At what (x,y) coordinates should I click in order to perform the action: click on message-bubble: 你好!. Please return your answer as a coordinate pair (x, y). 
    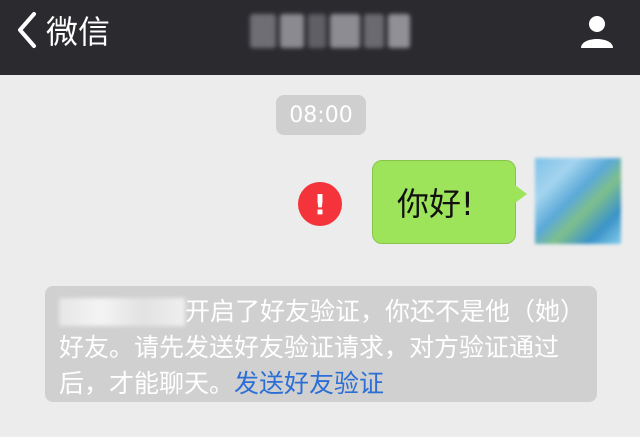
    Looking at the image, I should click on (449, 202).